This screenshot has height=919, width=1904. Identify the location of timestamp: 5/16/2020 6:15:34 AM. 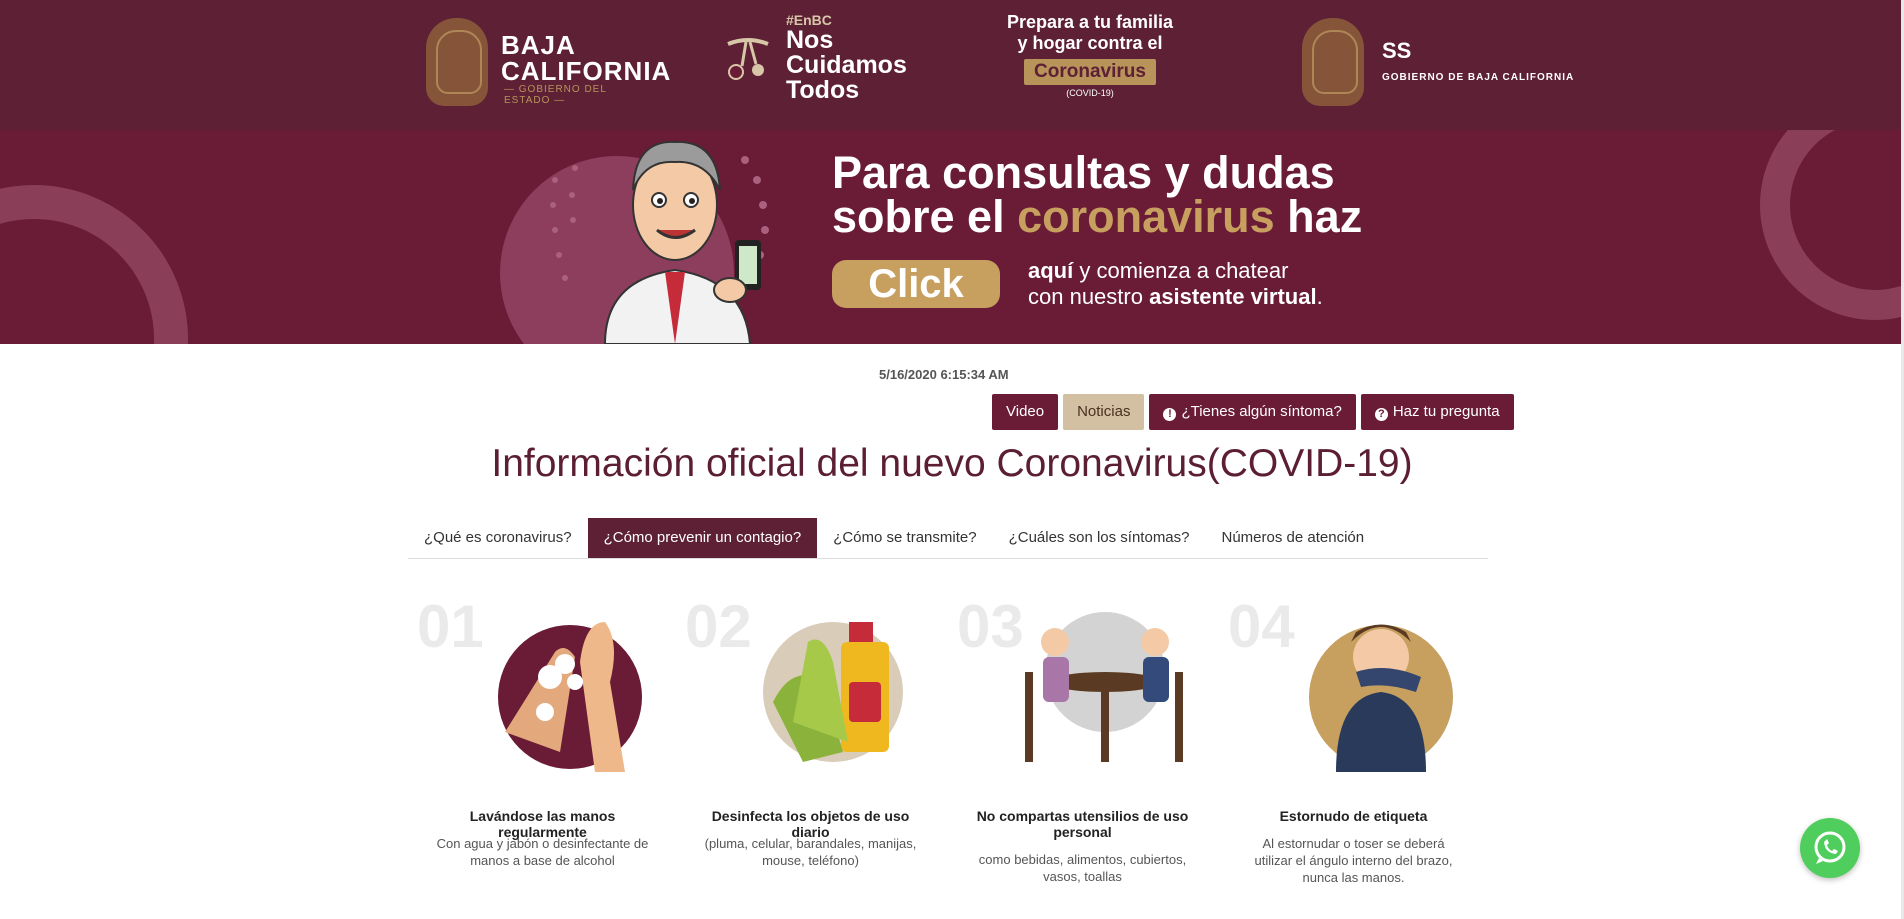
(944, 374).